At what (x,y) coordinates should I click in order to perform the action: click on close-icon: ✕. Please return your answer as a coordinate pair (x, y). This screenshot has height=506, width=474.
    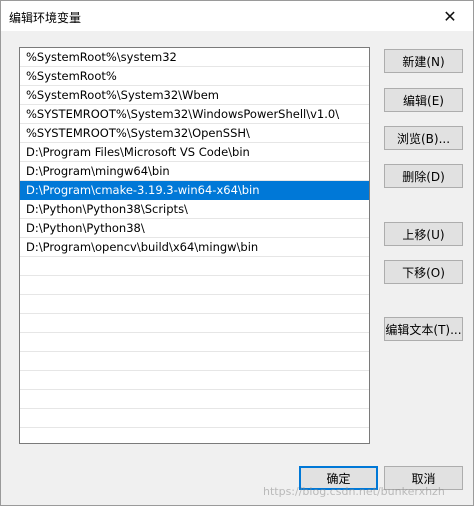
    Looking at the image, I should click on (450, 16).